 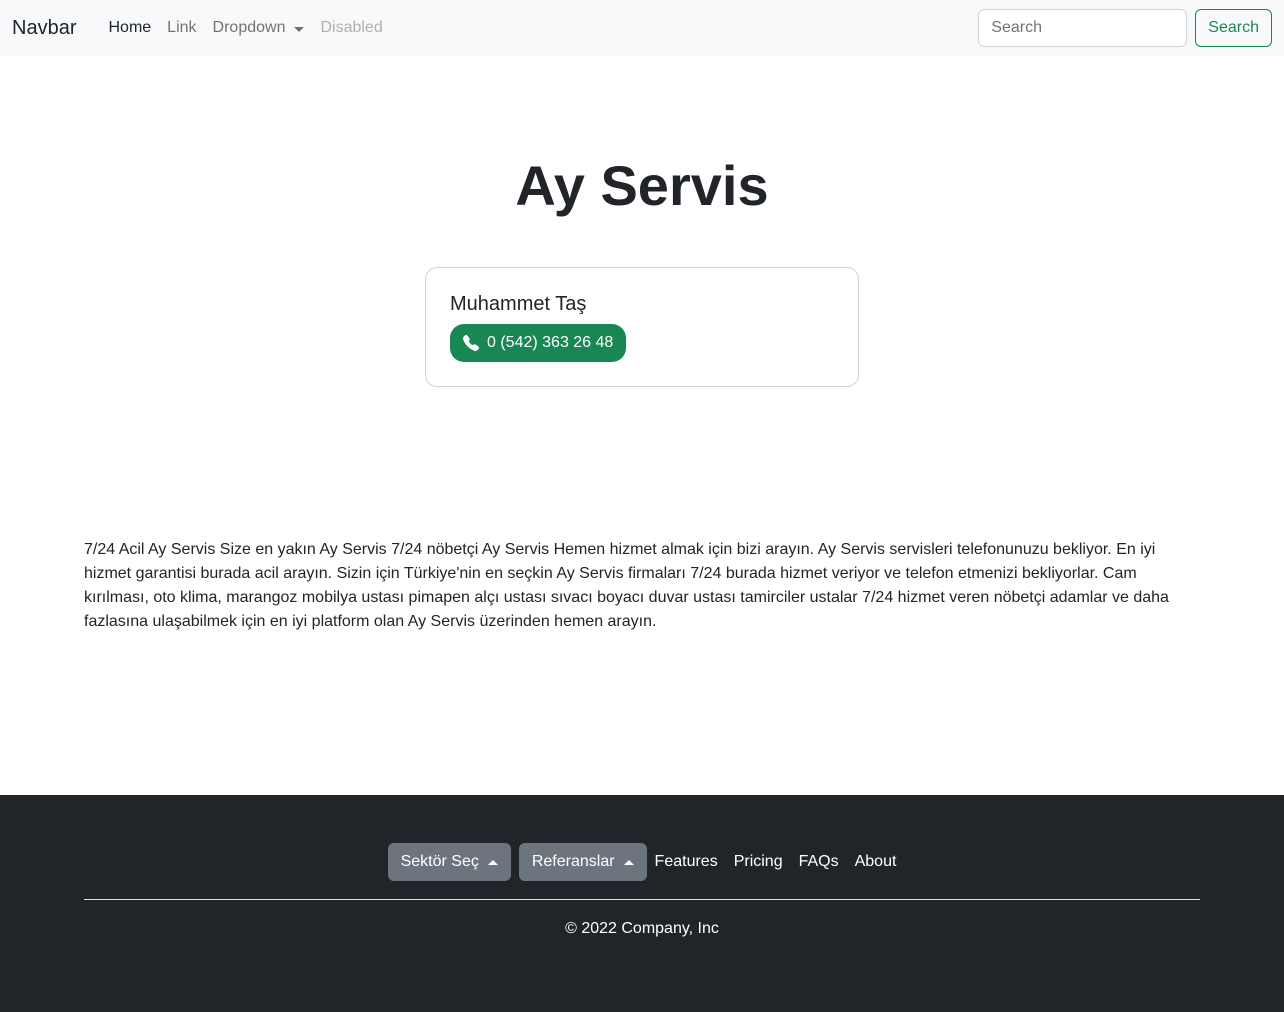 I want to click on sector-select-dropdown: Sektör Seç, so click(x=449, y=862).